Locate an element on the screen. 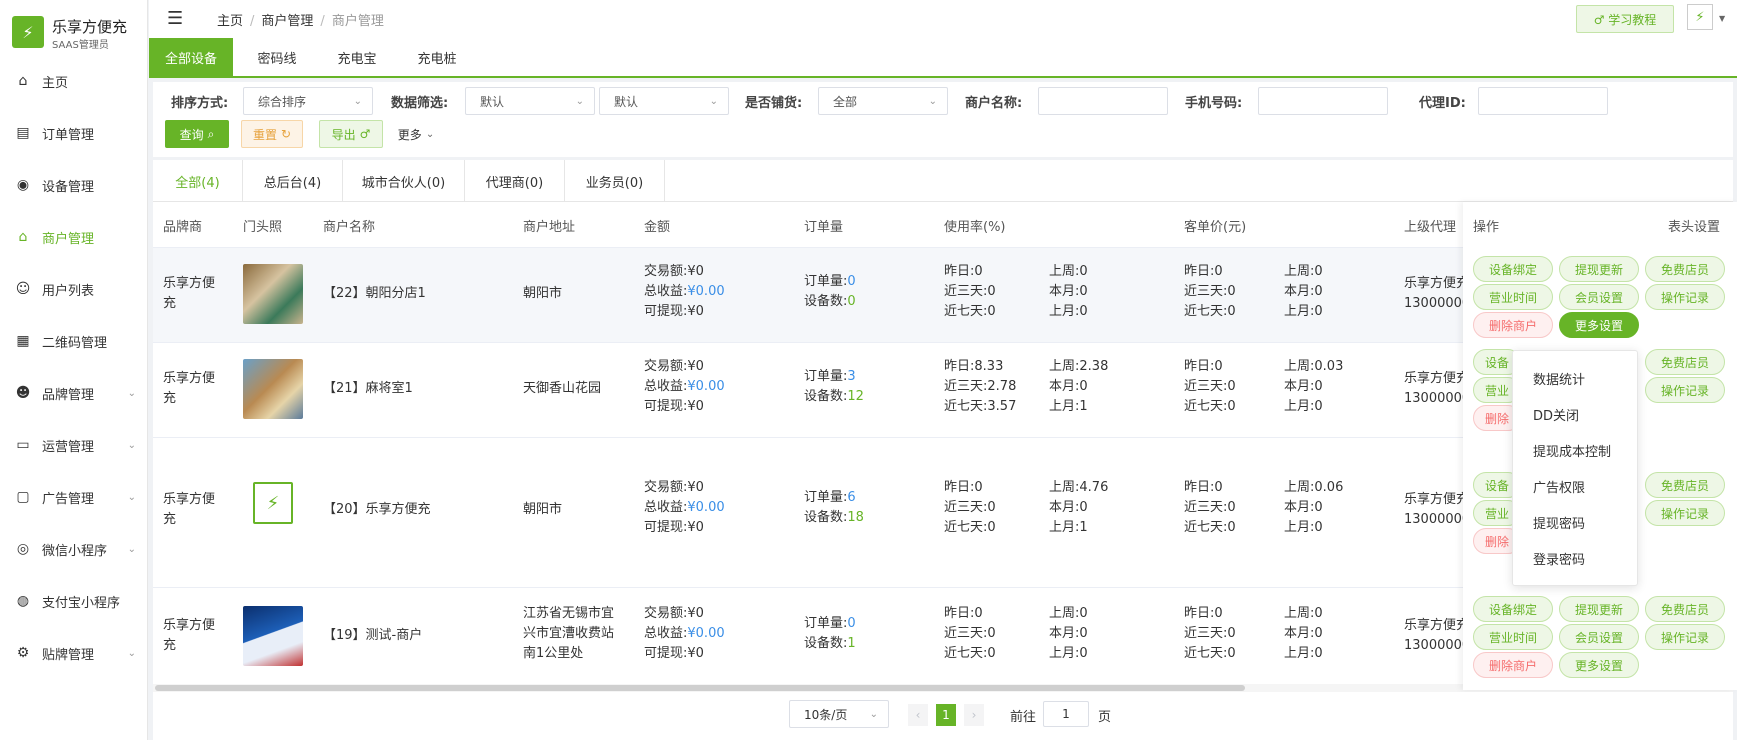  breadcrumb-merchant: 商户管理 is located at coordinates (287, 21).